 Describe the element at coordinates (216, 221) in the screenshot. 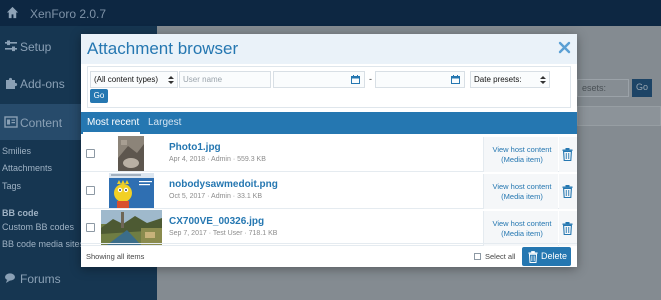

I see `attachment-name-link: CX700VE_00326.jpg` at that location.